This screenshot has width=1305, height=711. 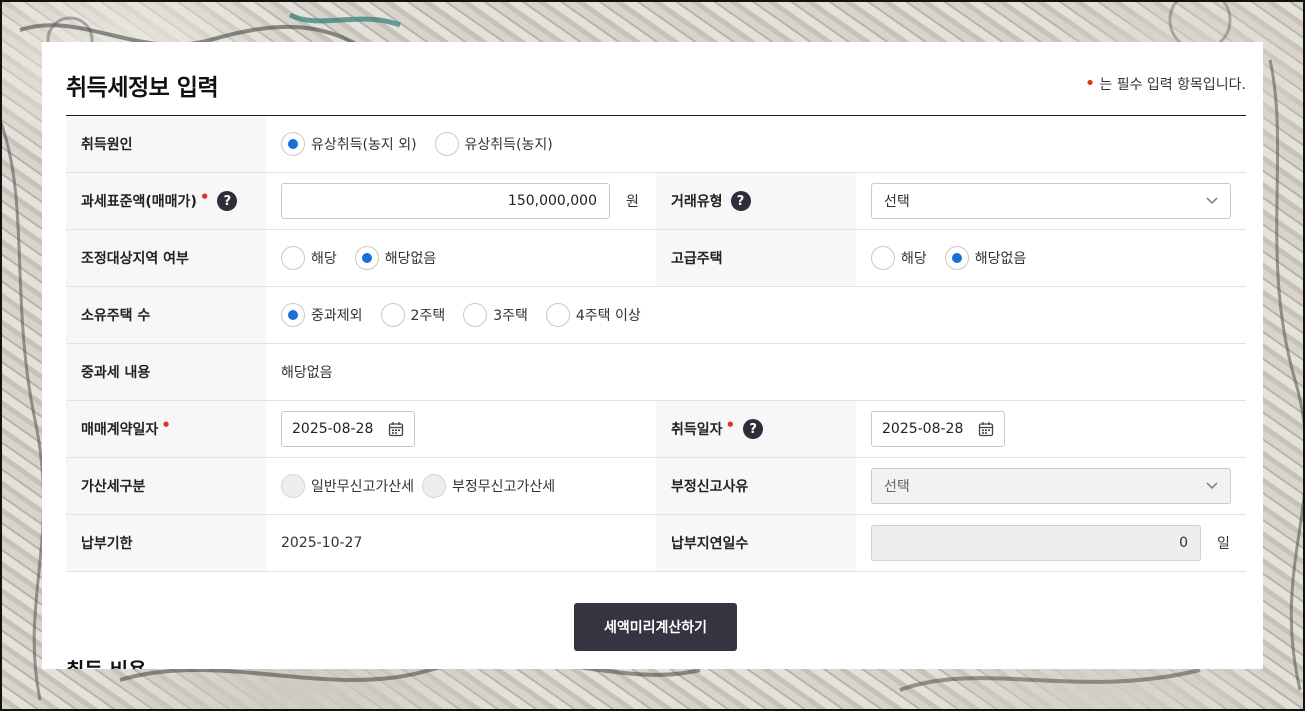 I want to click on radio-luxury-no: 해당없음, so click(x=985, y=258).